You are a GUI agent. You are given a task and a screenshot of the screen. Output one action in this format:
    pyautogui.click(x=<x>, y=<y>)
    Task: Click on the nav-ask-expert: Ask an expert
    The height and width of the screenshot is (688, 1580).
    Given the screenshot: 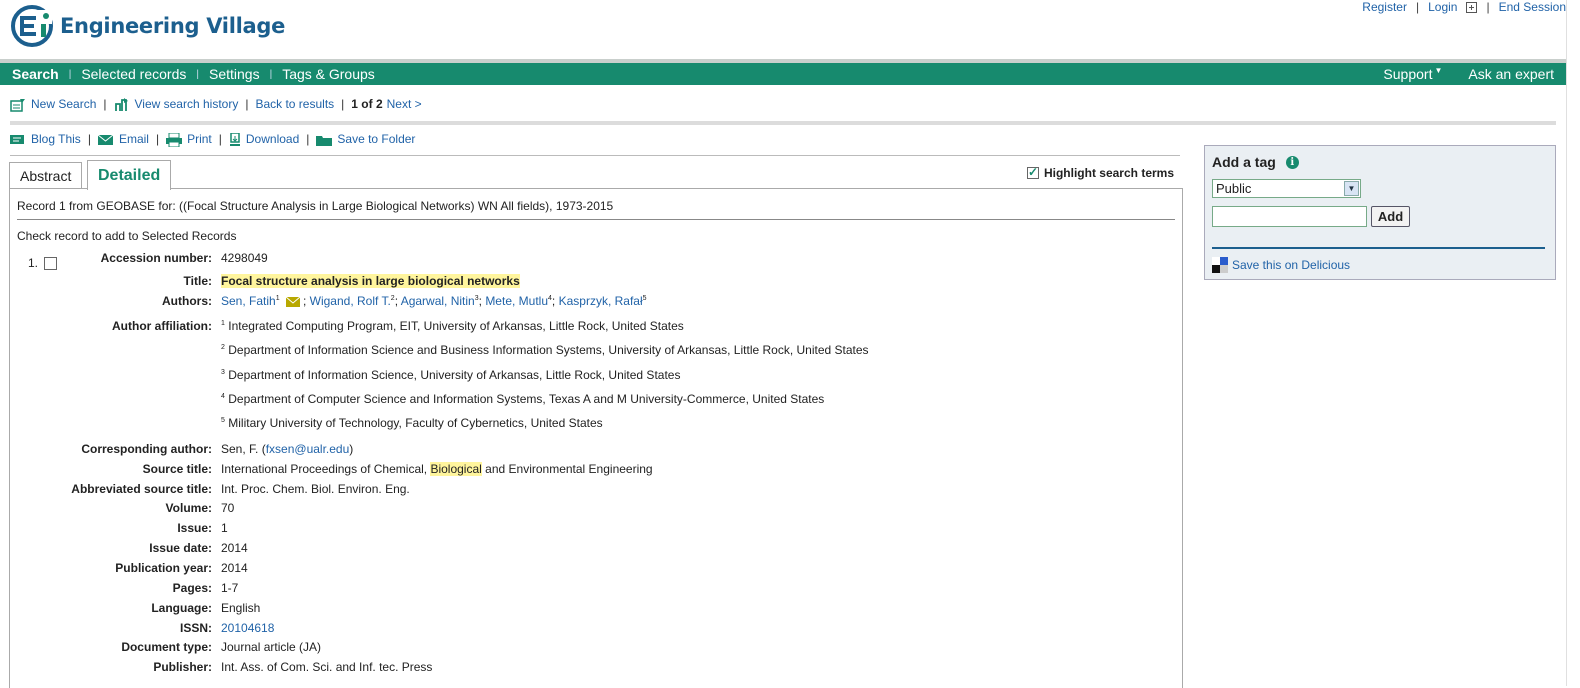 What is the action you would take?
    pyautogui.click(x=1511, y=74)
    